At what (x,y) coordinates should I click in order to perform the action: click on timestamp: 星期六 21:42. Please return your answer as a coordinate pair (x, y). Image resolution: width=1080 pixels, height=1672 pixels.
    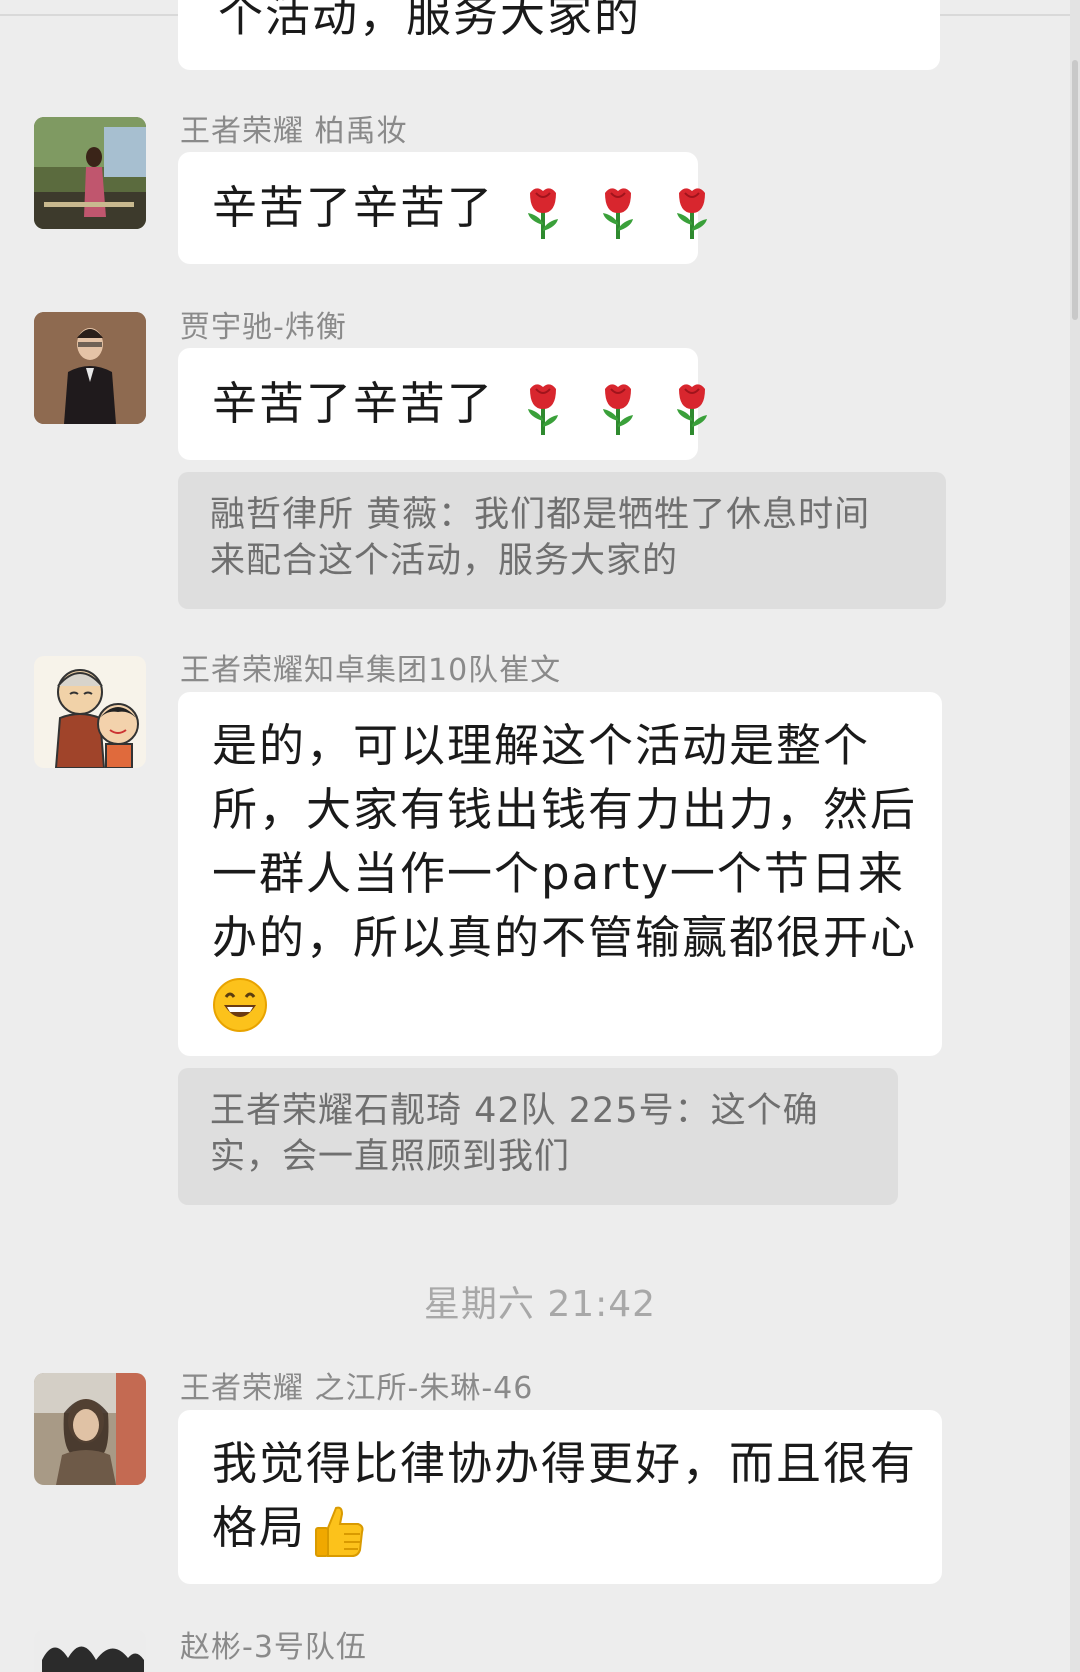
    Looking at the image, I should click on (540, 1304).